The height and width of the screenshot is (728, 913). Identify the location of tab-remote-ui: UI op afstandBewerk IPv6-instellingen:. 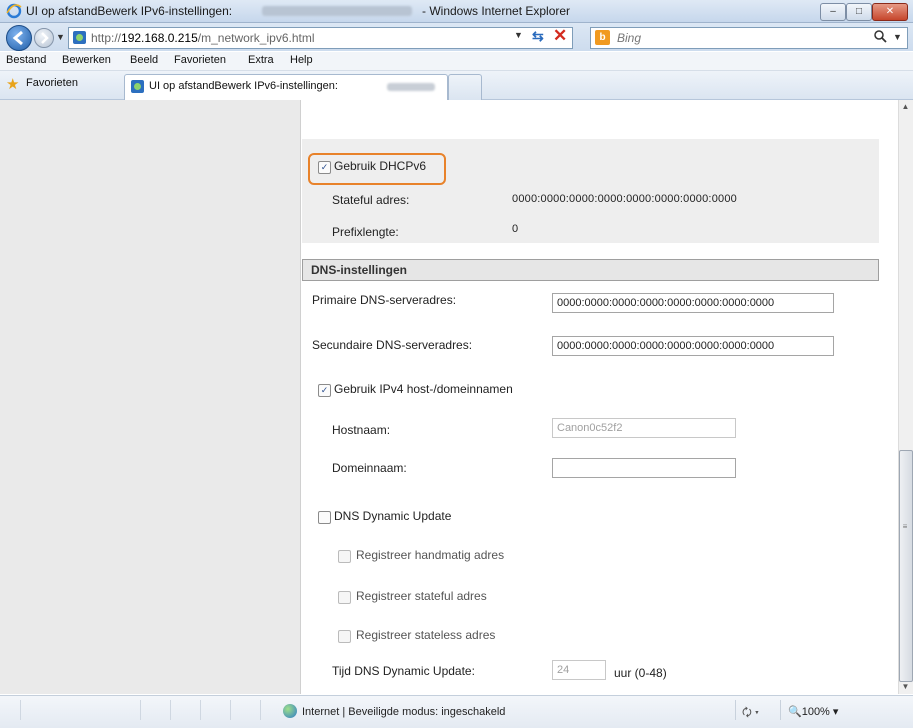
(286, 87).